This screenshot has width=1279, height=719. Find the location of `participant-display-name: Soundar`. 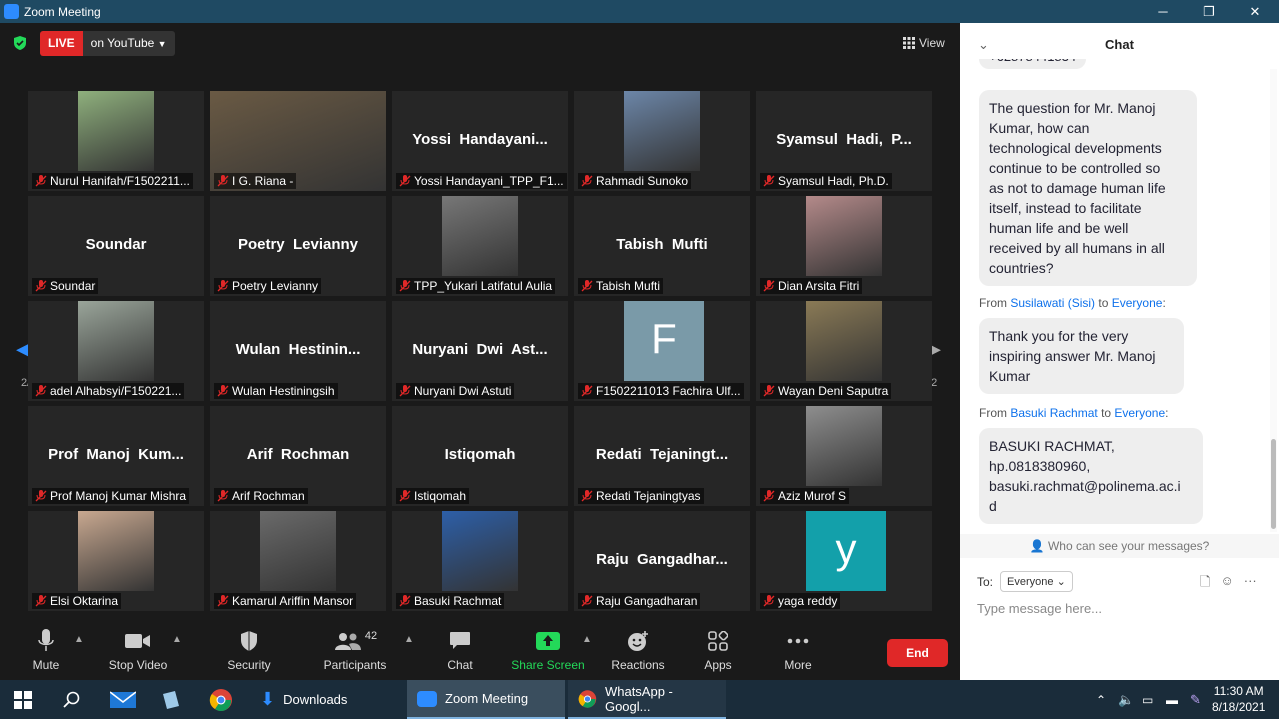

participant-display-name: Soundar is located at coordinates (116, 244).